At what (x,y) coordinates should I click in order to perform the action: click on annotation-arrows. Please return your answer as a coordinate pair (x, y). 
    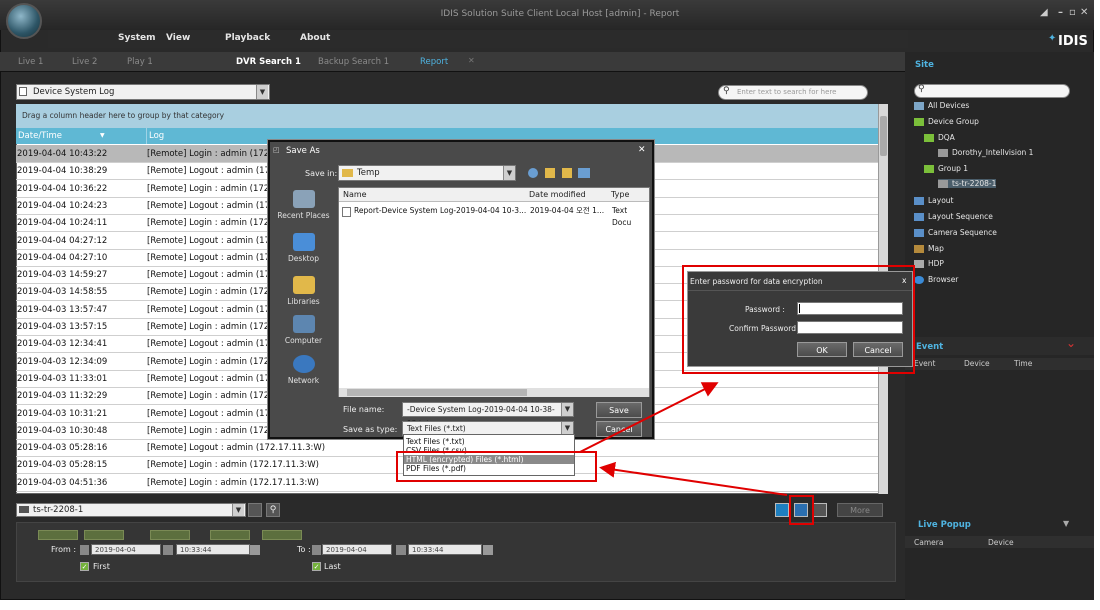
    Looking at the image, I should click on (683, 439).